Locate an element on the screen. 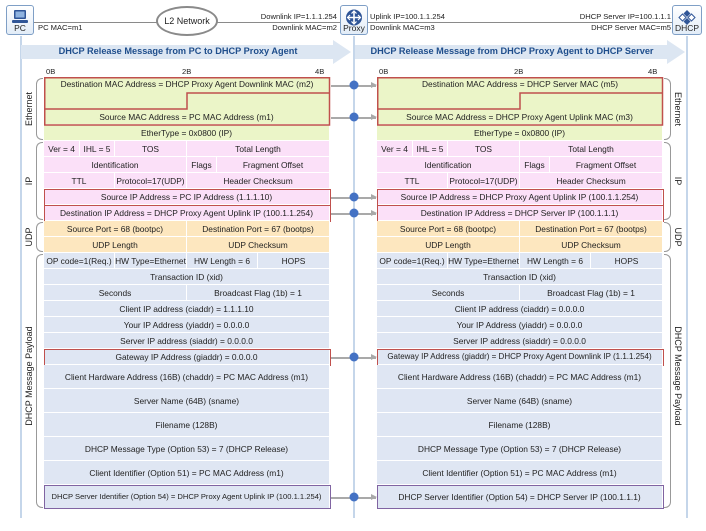 The image size is (706, 531). right-udp-label: UDP is located at coordinates (678, 237).